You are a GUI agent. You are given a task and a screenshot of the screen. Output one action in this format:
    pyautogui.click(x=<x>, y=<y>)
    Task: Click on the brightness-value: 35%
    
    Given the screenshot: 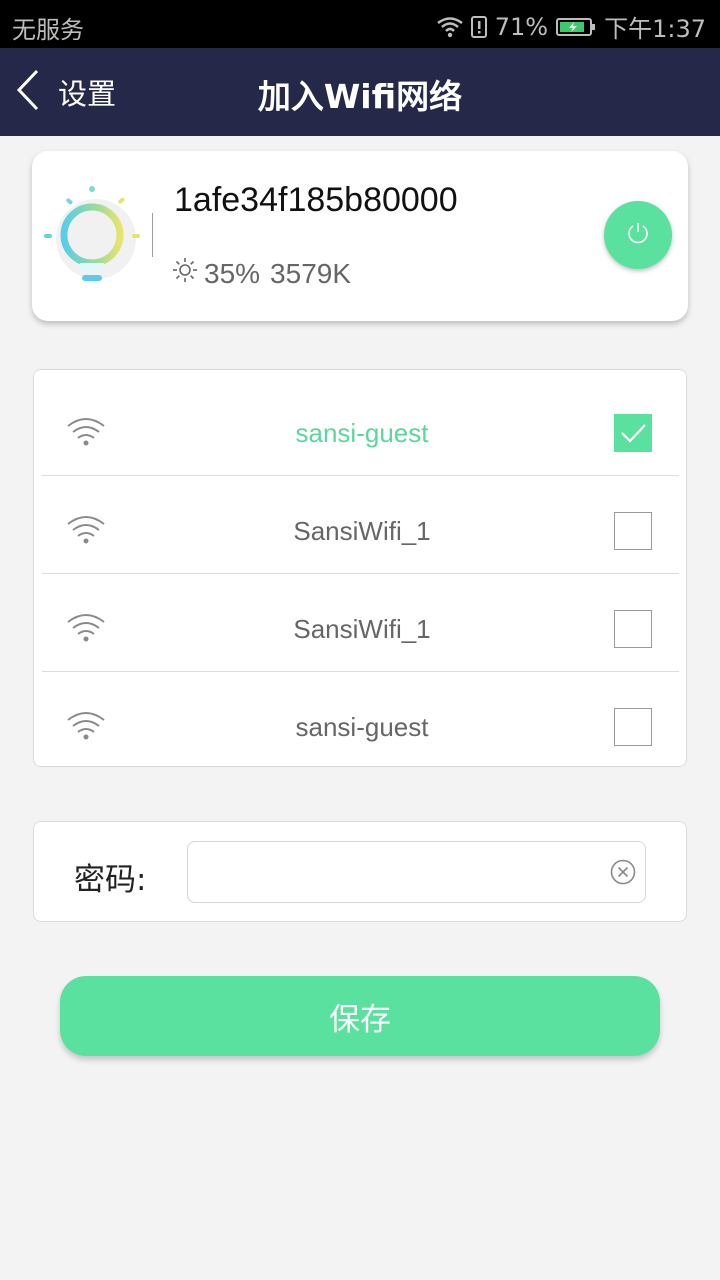 What is the action you would take?
    pyautogui.click(x=232, y=273)
    